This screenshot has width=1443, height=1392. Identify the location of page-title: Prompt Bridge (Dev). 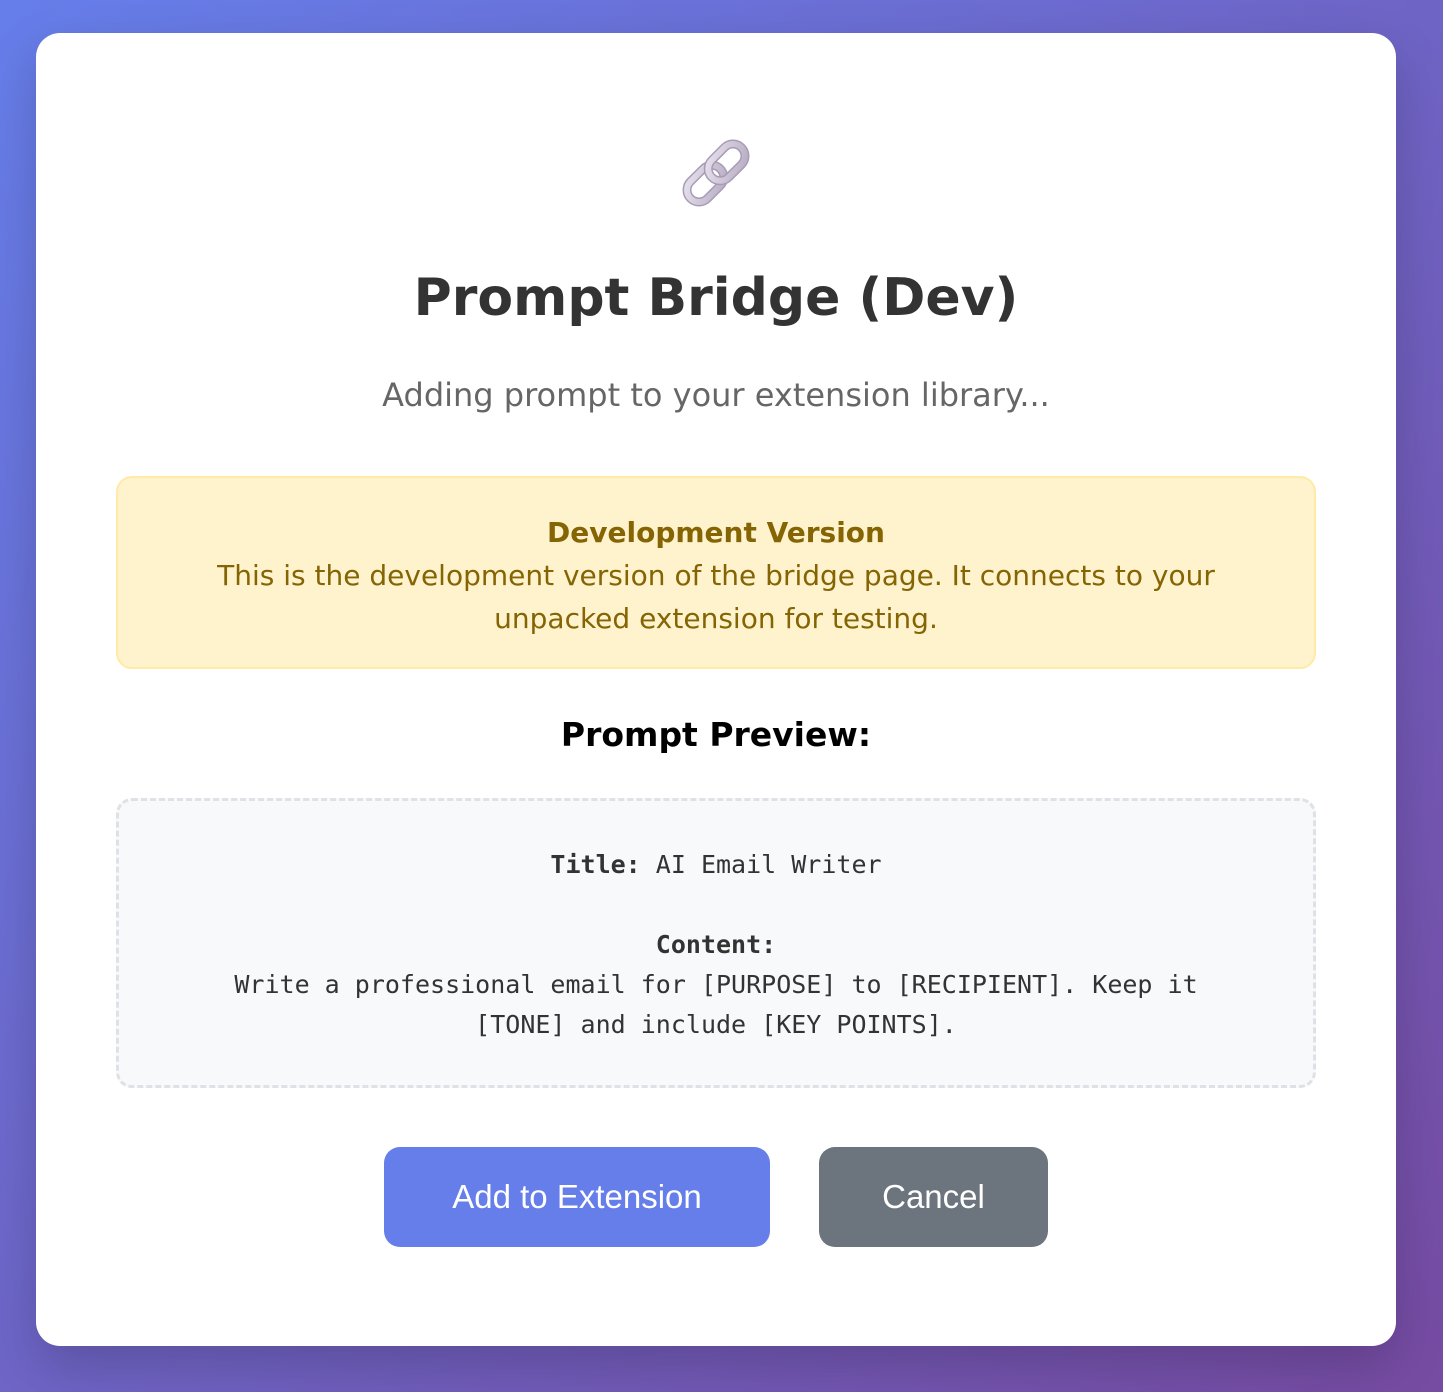
(716, 298).